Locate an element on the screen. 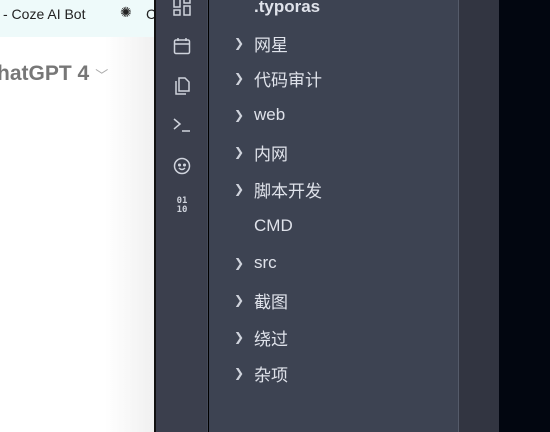  binary-icon: 01 10 is located at coordinates (182, 206).